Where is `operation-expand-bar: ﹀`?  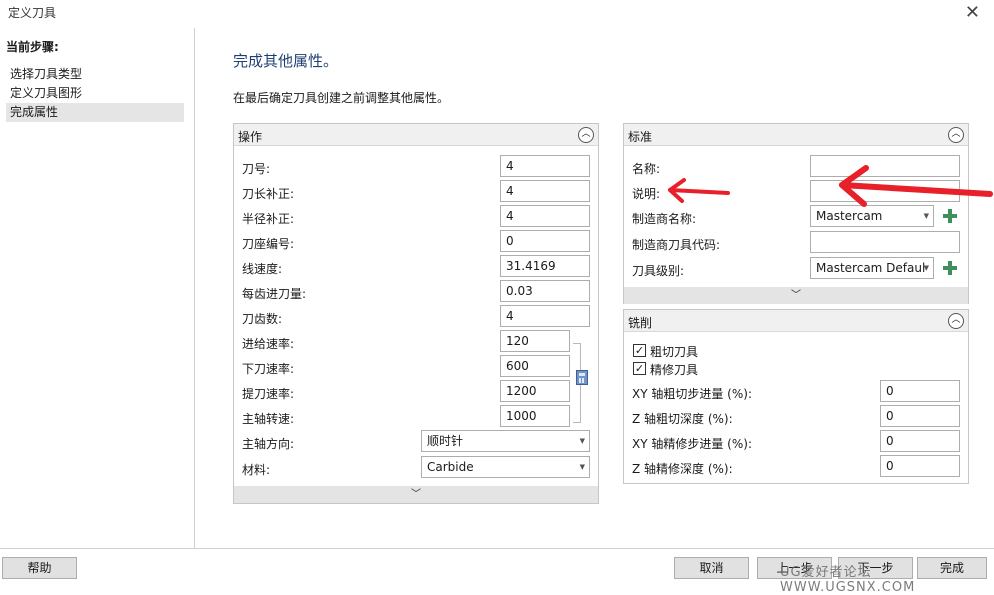
operation-expand-bar: ﹀ is located at coordinates (416, 494).